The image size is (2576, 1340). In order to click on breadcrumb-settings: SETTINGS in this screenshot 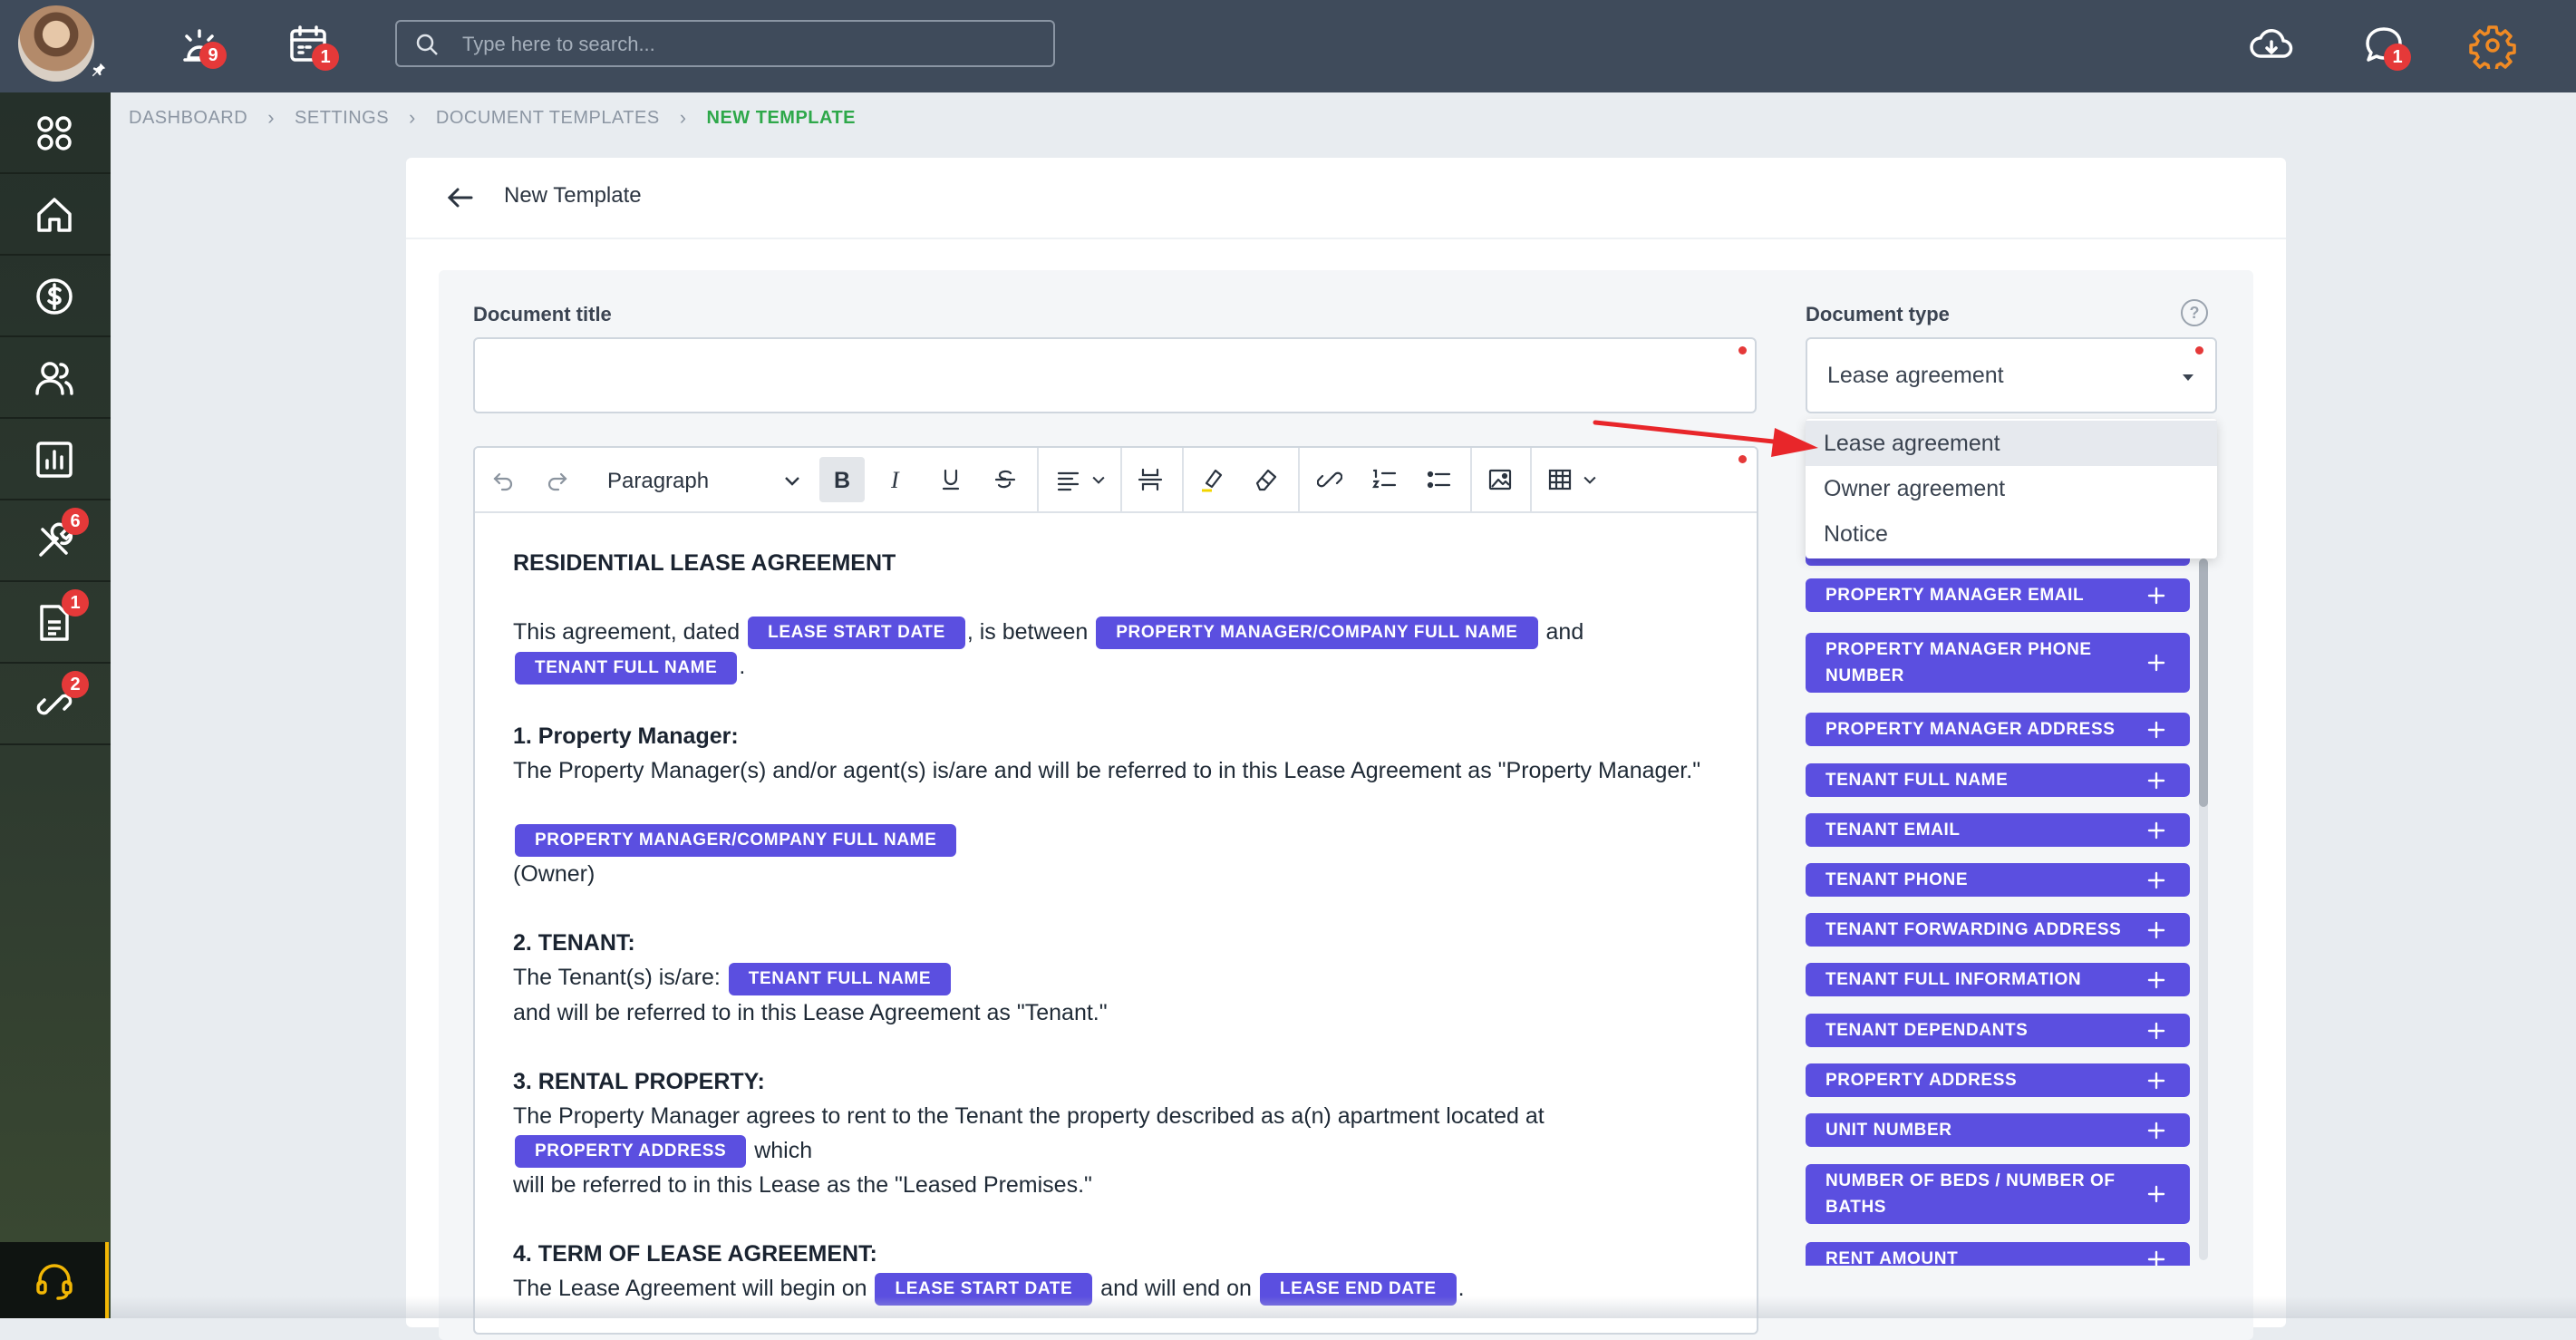, I will do `click(342, 118)`.